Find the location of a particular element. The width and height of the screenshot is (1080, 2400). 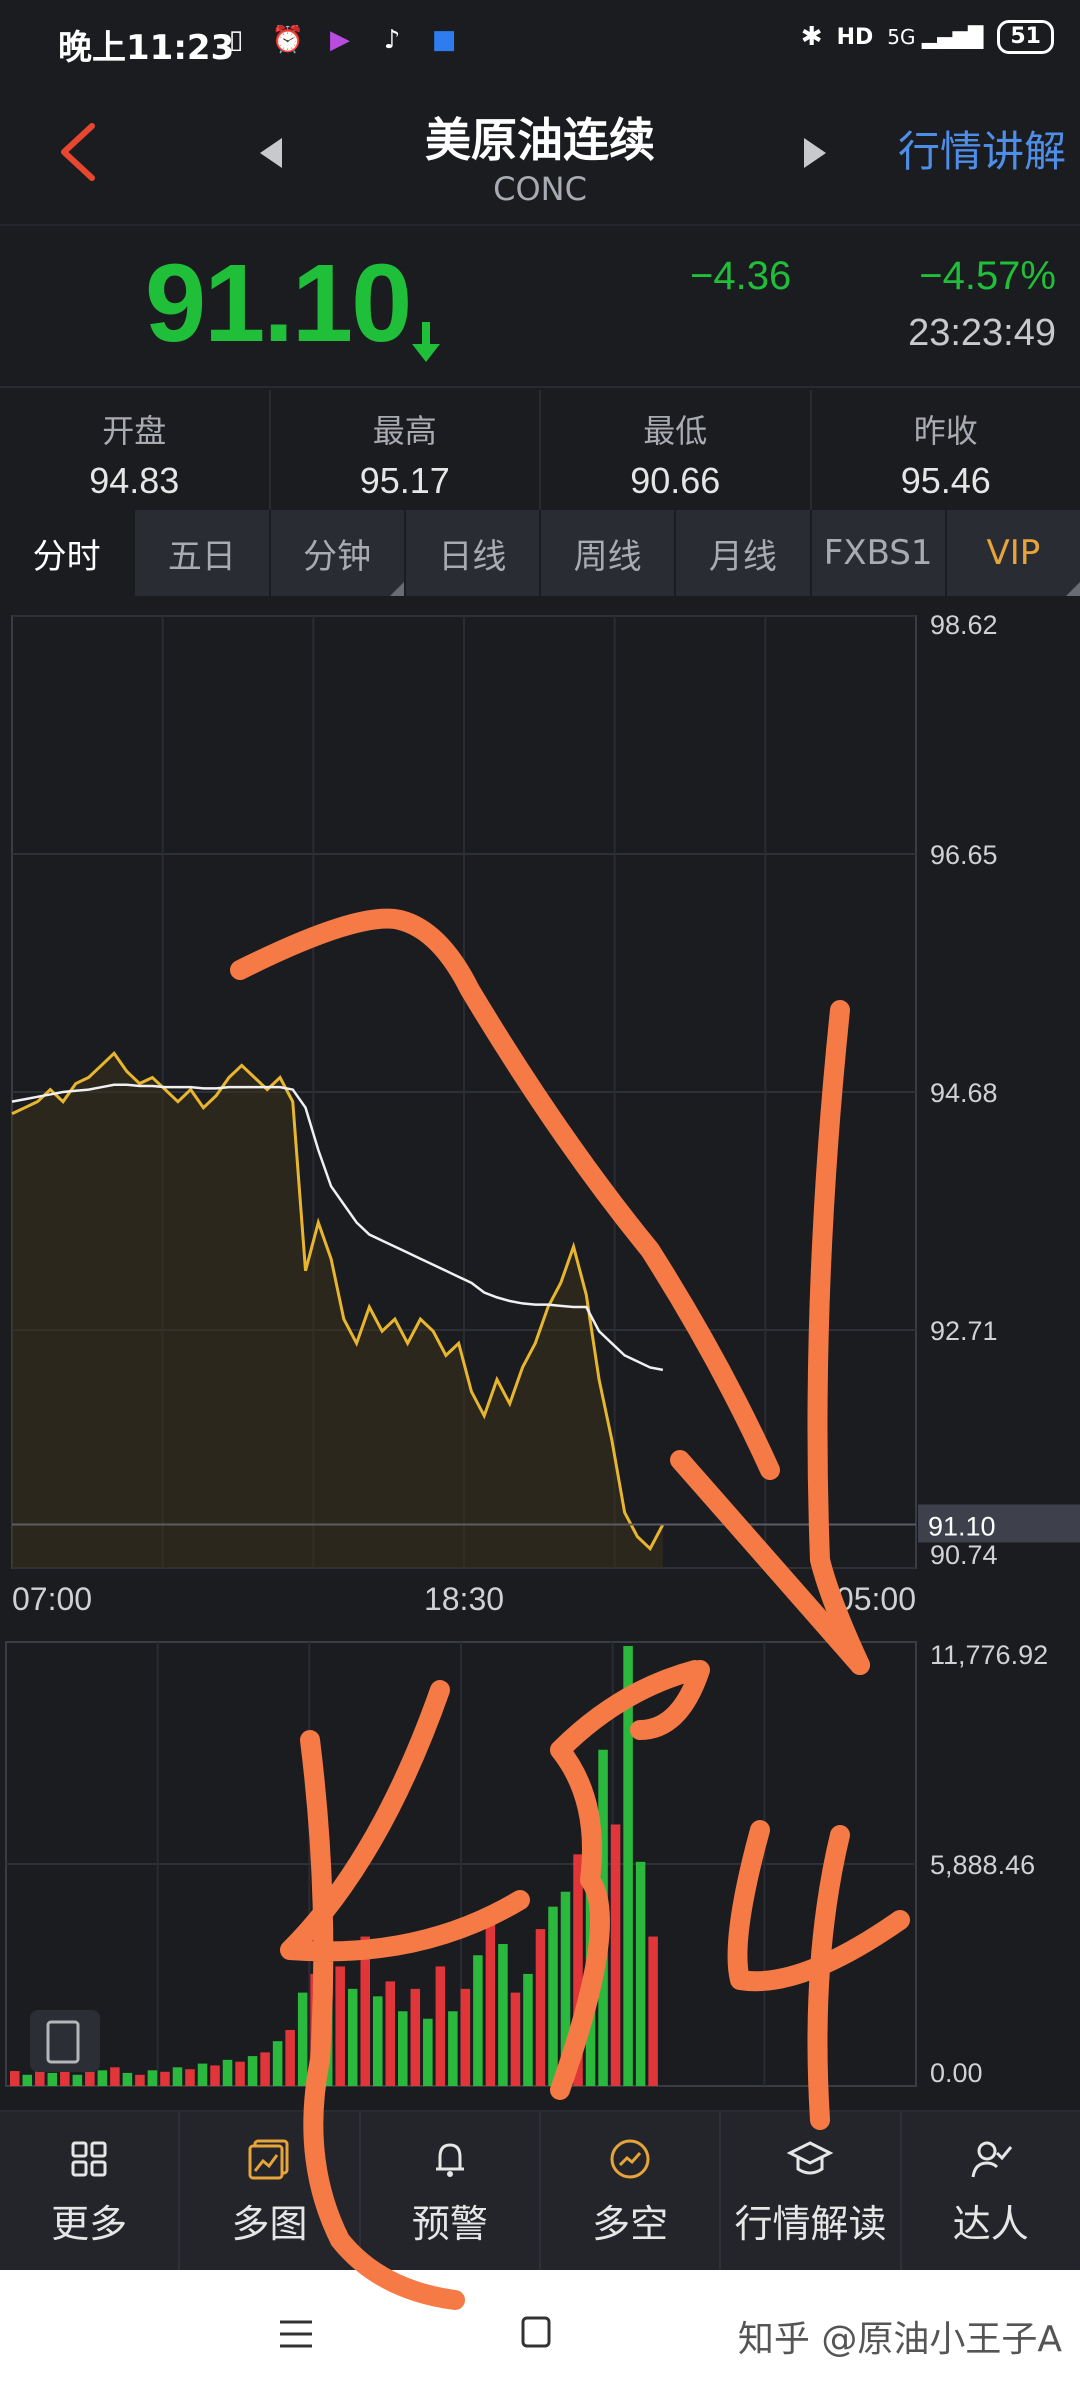

volume-y-tick-label: 0.00 is located at coordinates (956, 2073).